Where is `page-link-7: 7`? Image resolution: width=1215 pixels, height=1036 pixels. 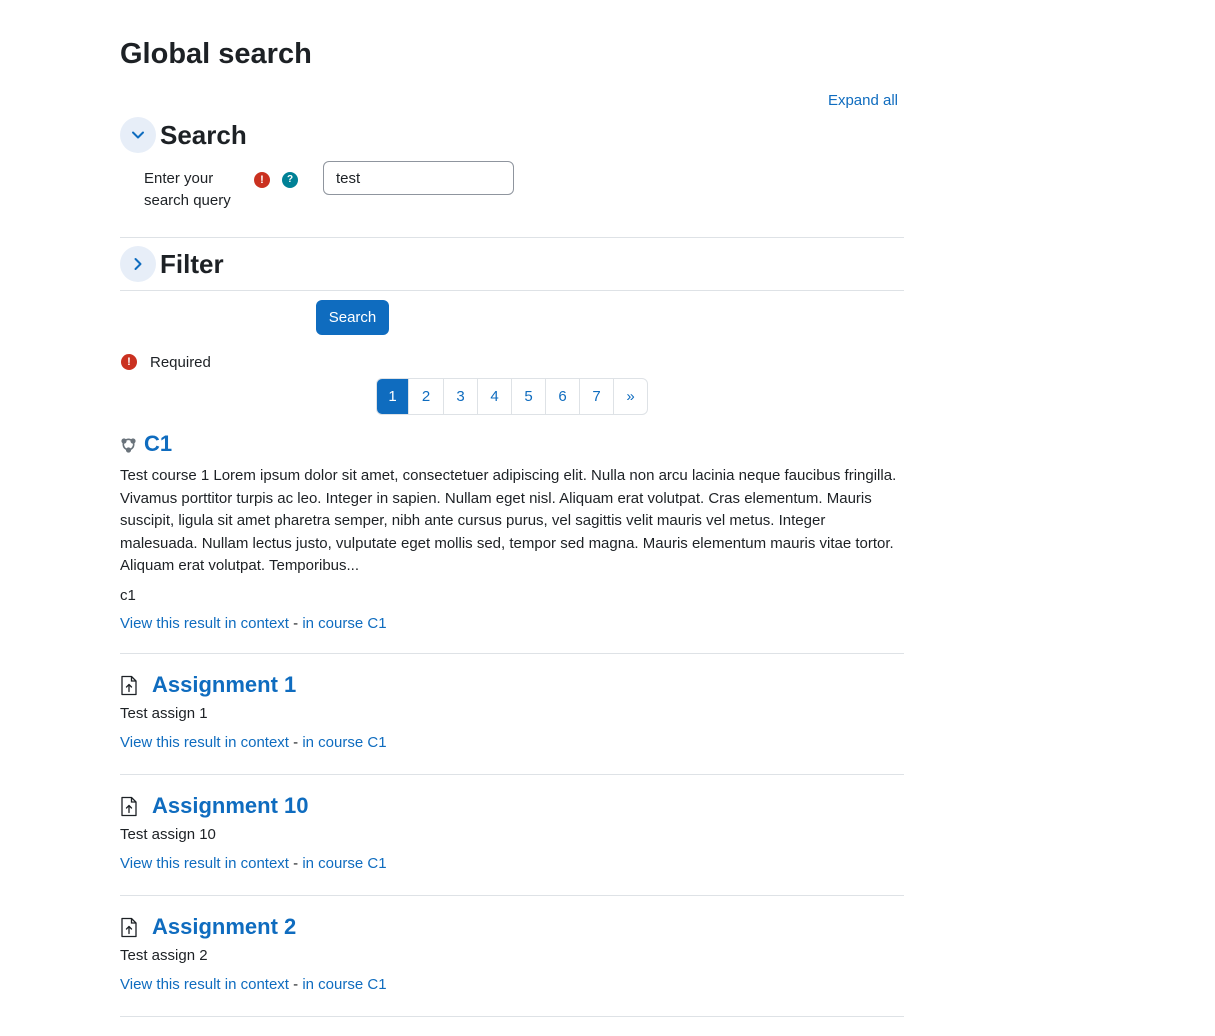 page-link-7: 7 is located at coordinates (596, 396).